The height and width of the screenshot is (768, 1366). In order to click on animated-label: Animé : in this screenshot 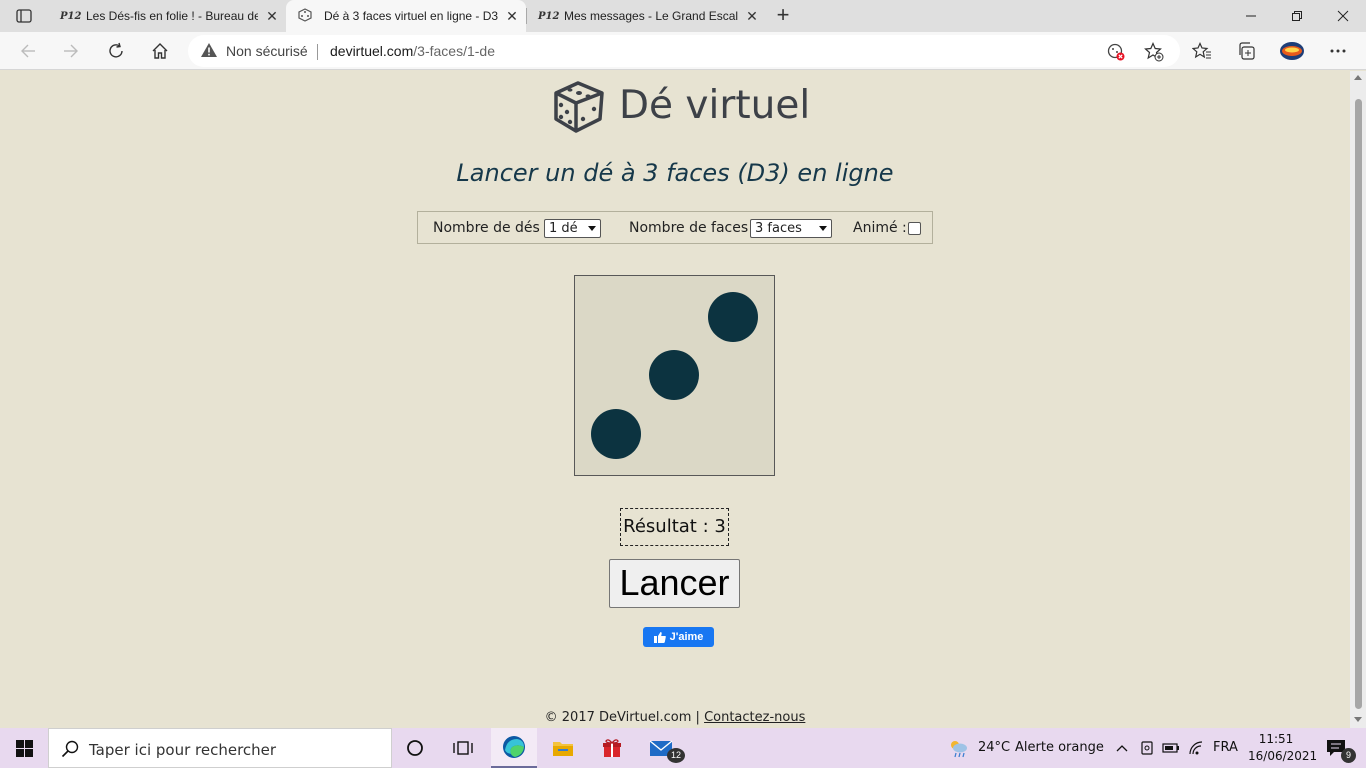, I will do `click(880, 228)`.